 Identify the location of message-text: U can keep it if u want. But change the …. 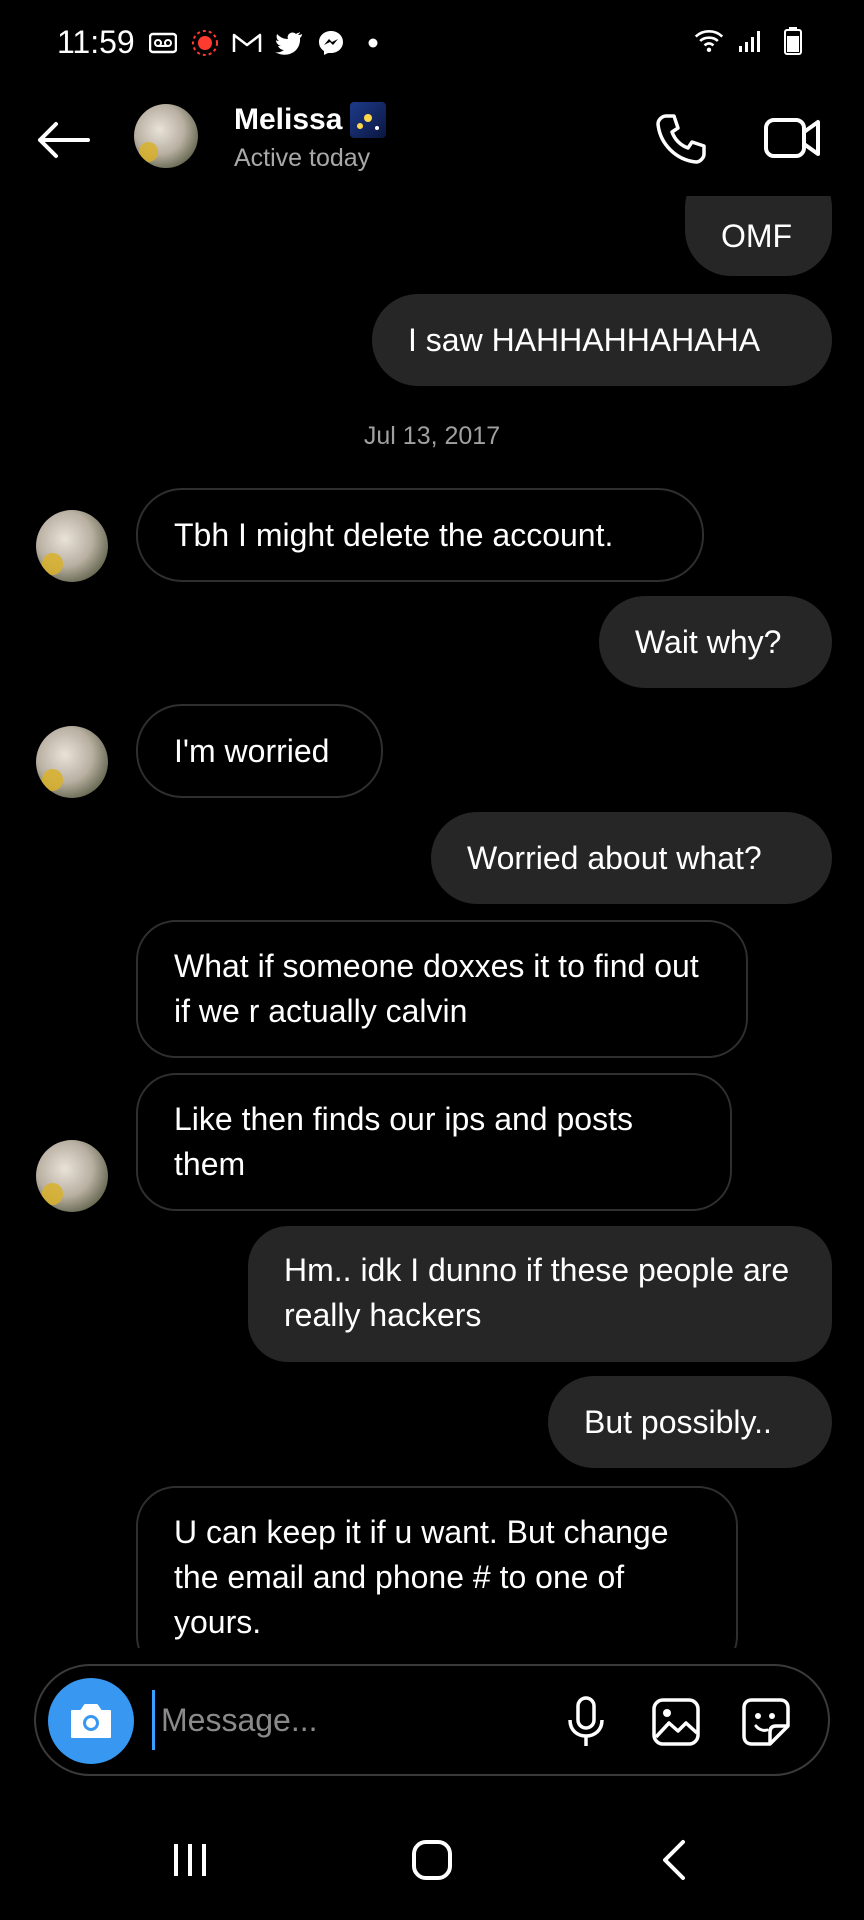
(421, 1577).